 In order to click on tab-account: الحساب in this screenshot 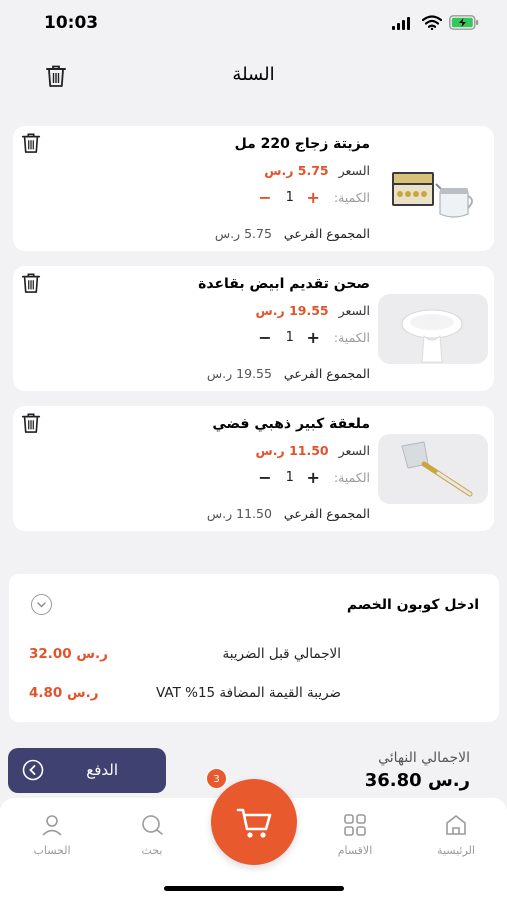, I will do `click(52, 834)`.